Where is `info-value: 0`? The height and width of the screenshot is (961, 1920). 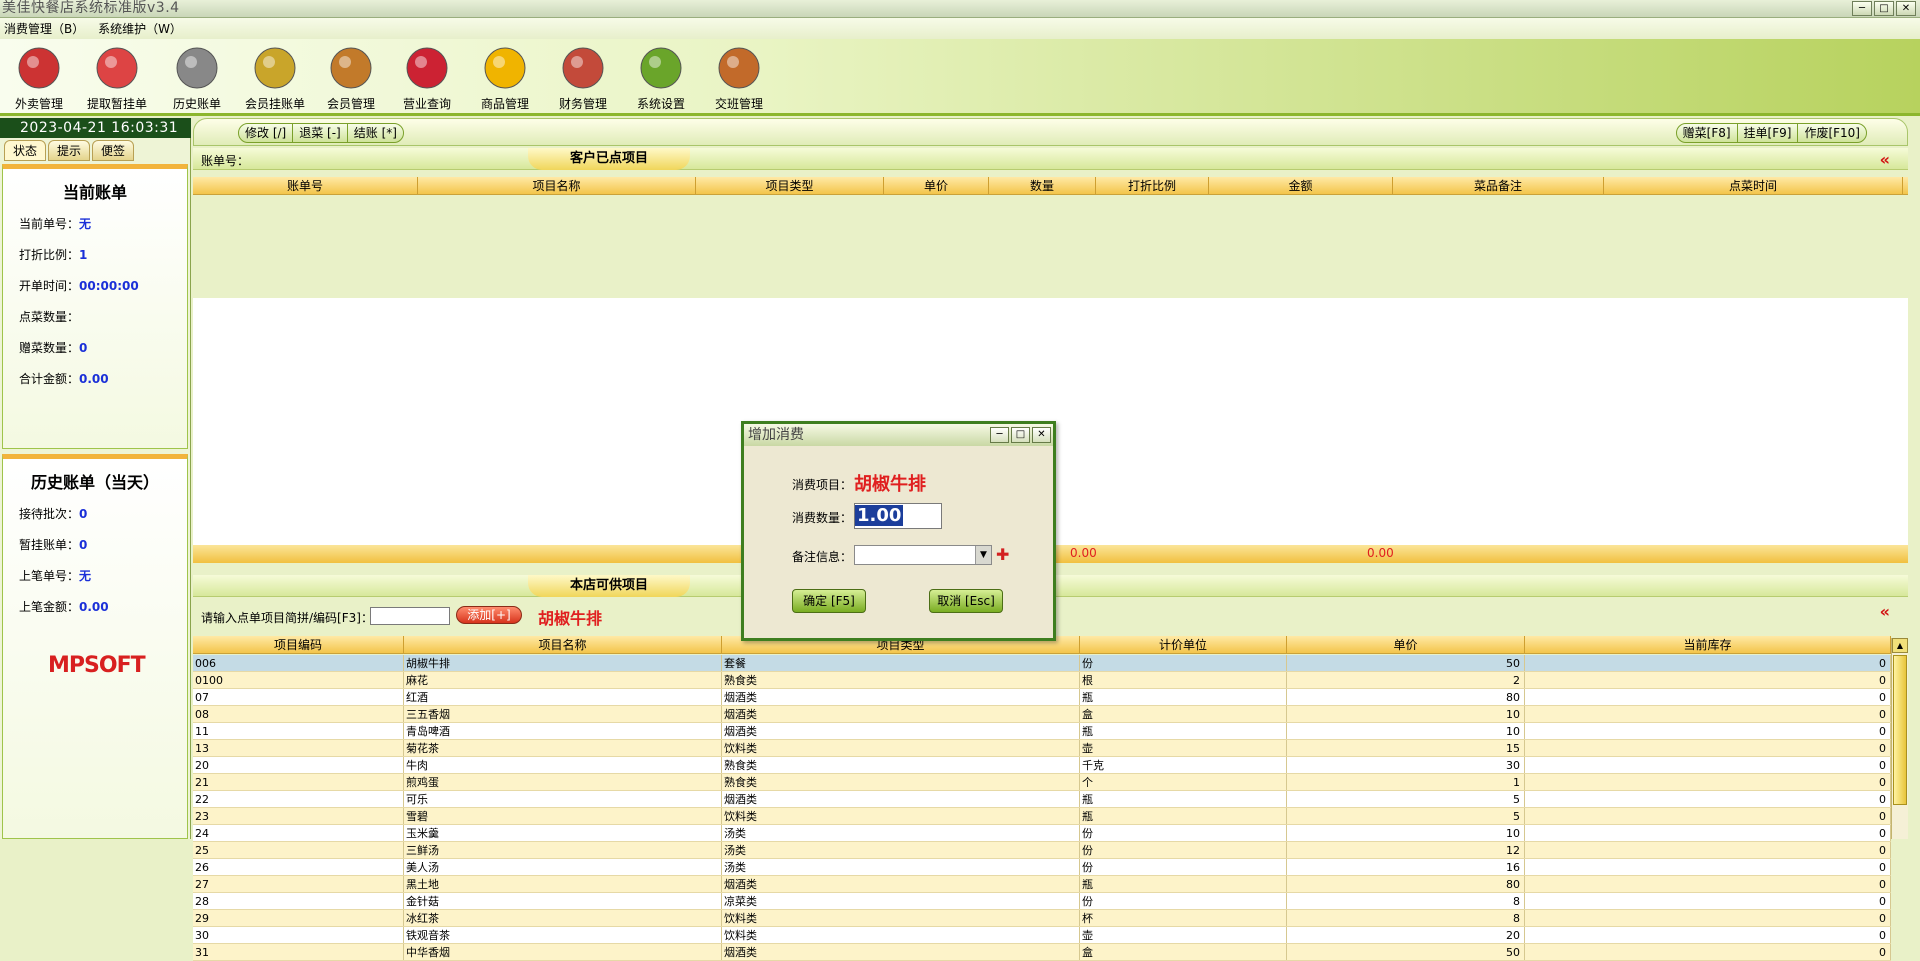
info-value: 0 is located at coordinates (83, 545).